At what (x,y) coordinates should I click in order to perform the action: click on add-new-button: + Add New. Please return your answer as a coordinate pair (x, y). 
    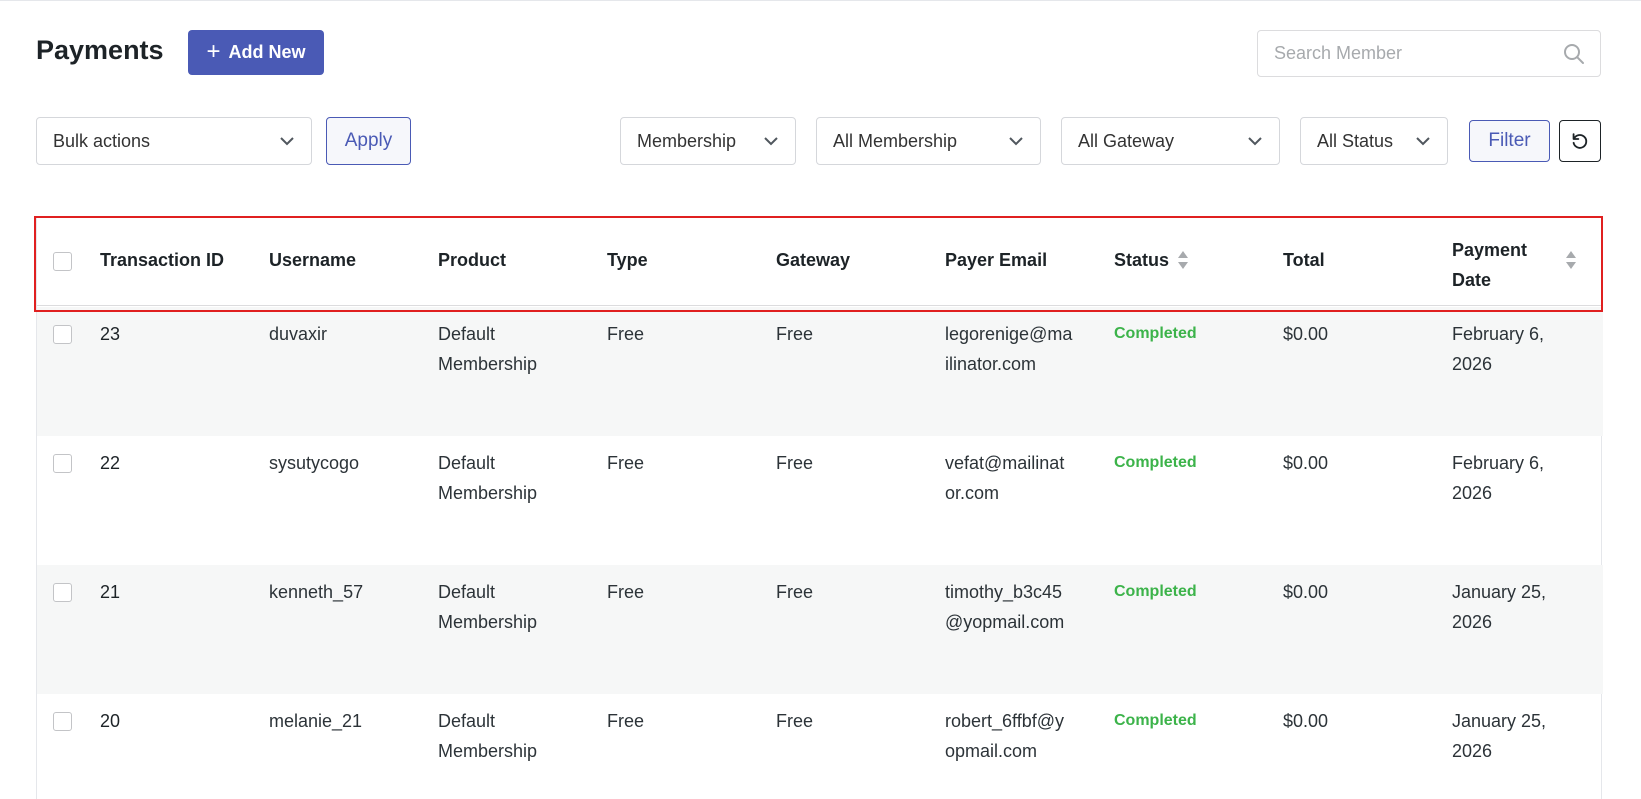
    Looking at the image, I should click on (256, 52).